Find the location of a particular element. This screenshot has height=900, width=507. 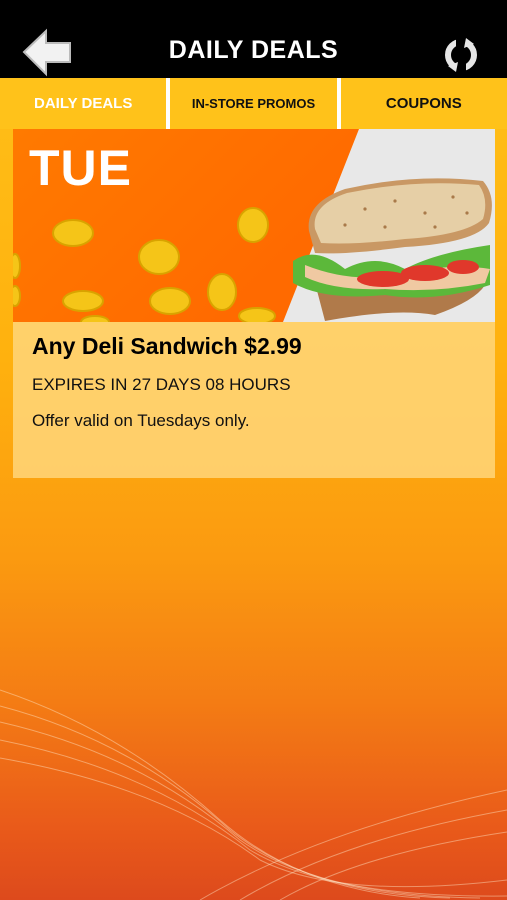

deal-description: Offer valid on Tuesdays only. is located at coordinates (141, 420).